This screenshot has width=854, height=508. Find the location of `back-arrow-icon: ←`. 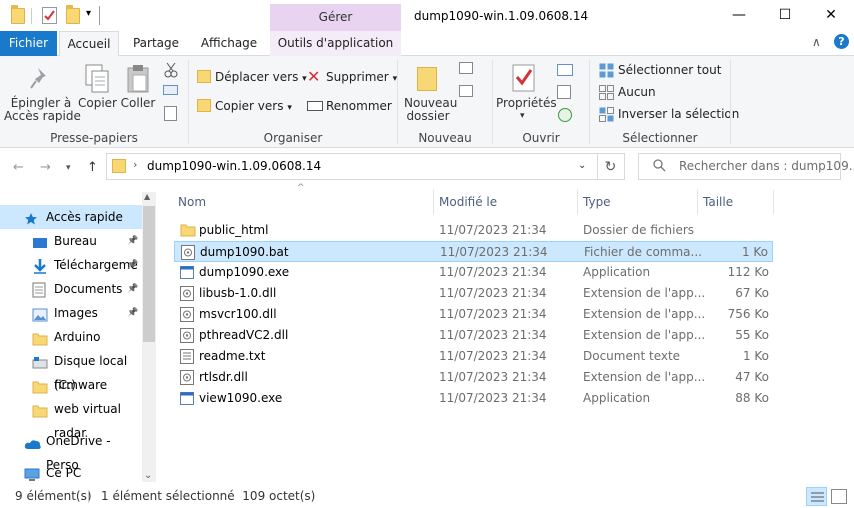

back-arrow-icon: ← is located at coordinates (18, 167).